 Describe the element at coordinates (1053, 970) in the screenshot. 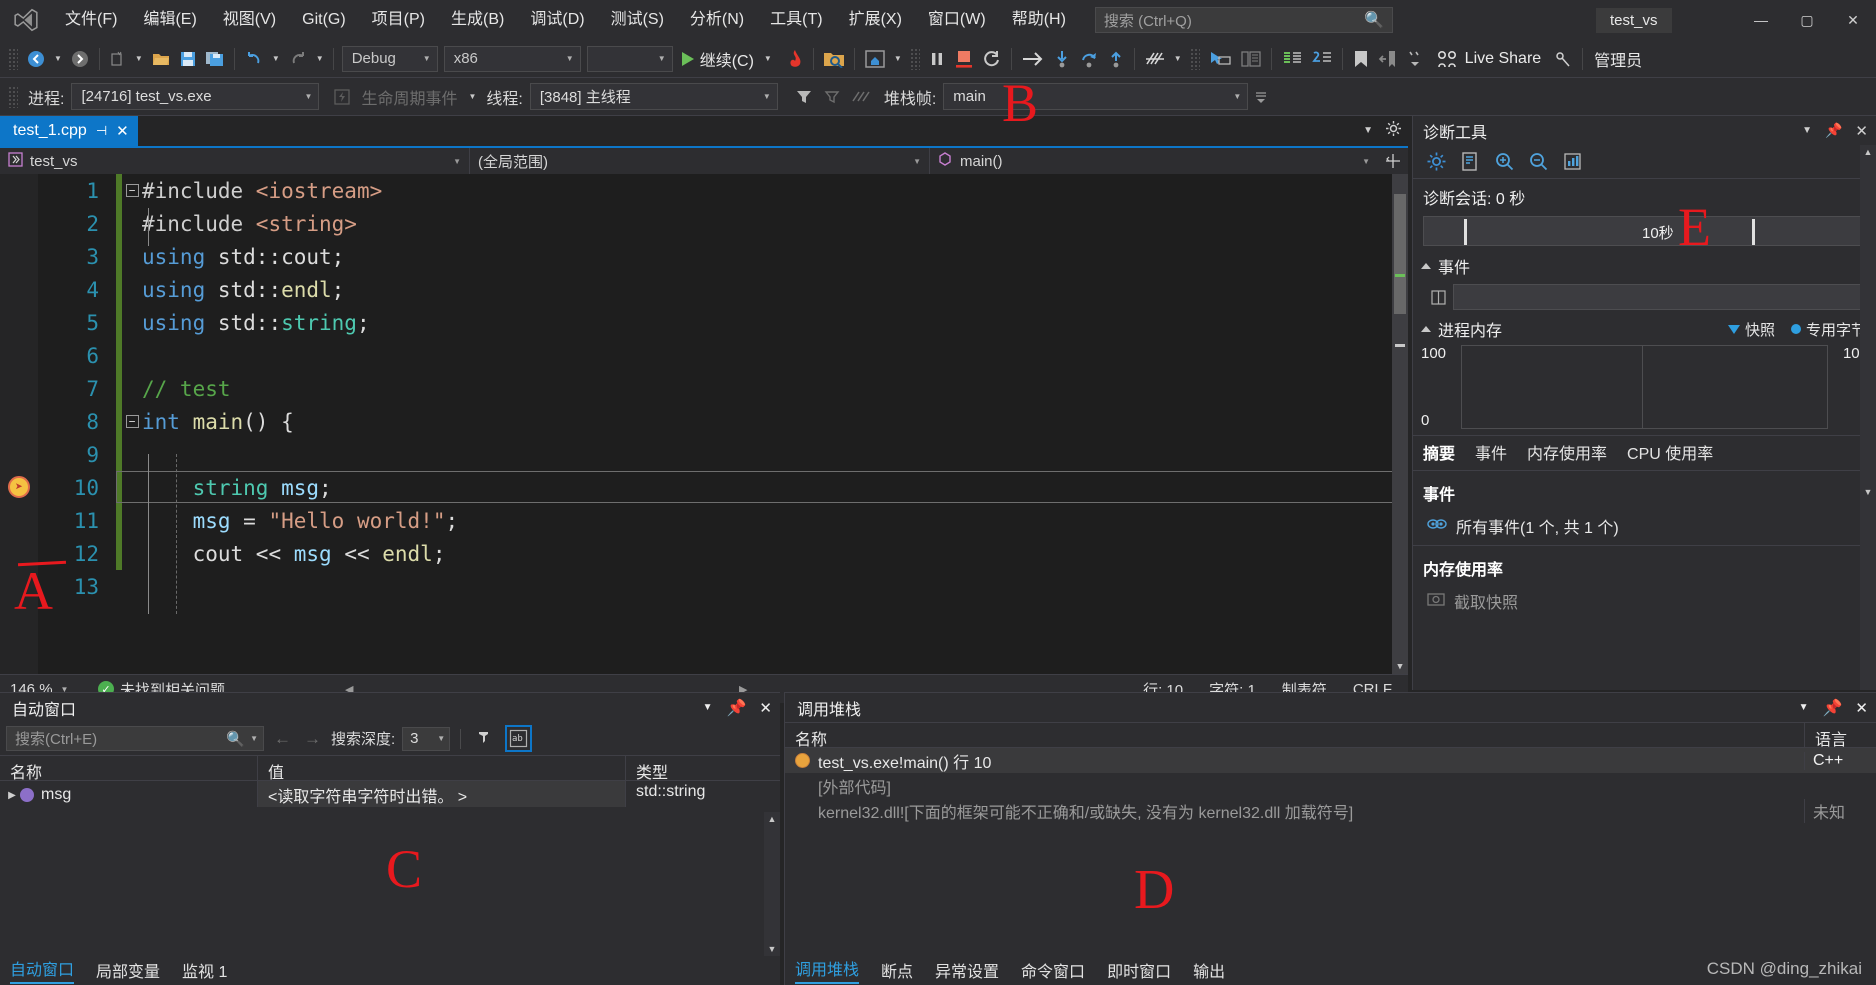

I see `bottom-tab-command-window: 命令窗口` at that location.